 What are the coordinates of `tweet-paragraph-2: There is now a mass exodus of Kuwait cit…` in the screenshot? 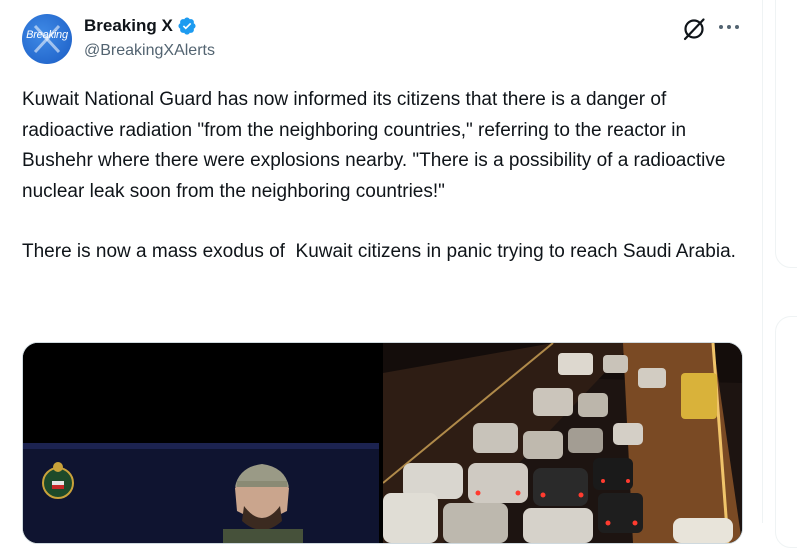 It's located at (379, 251).